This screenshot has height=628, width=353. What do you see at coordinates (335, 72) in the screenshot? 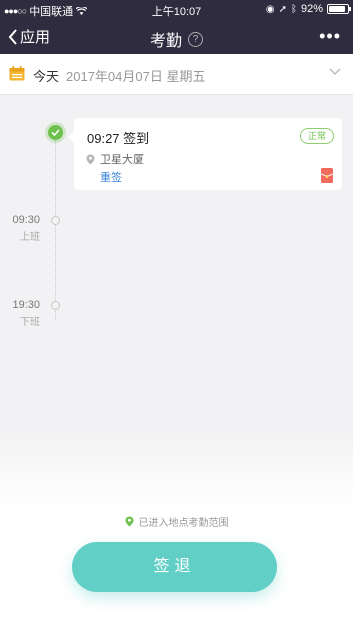
I see `chevron-down-icon` at bounding box center [335, 72].